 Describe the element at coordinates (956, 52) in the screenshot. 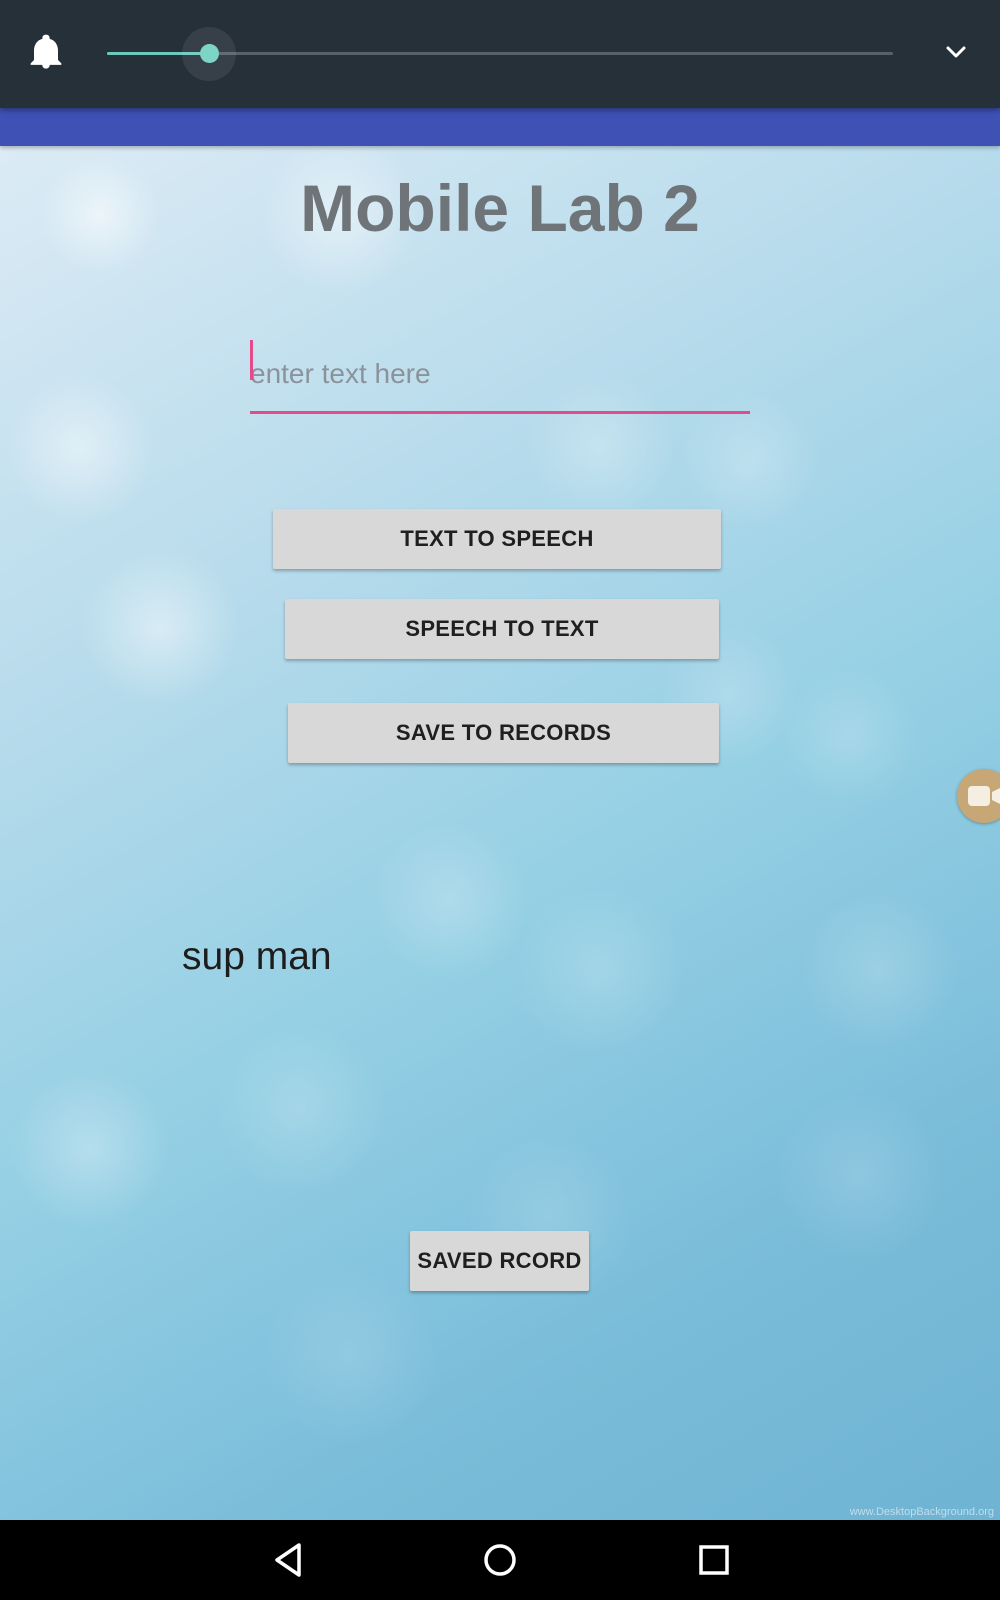

I see `chevron-down-icon` at that location.